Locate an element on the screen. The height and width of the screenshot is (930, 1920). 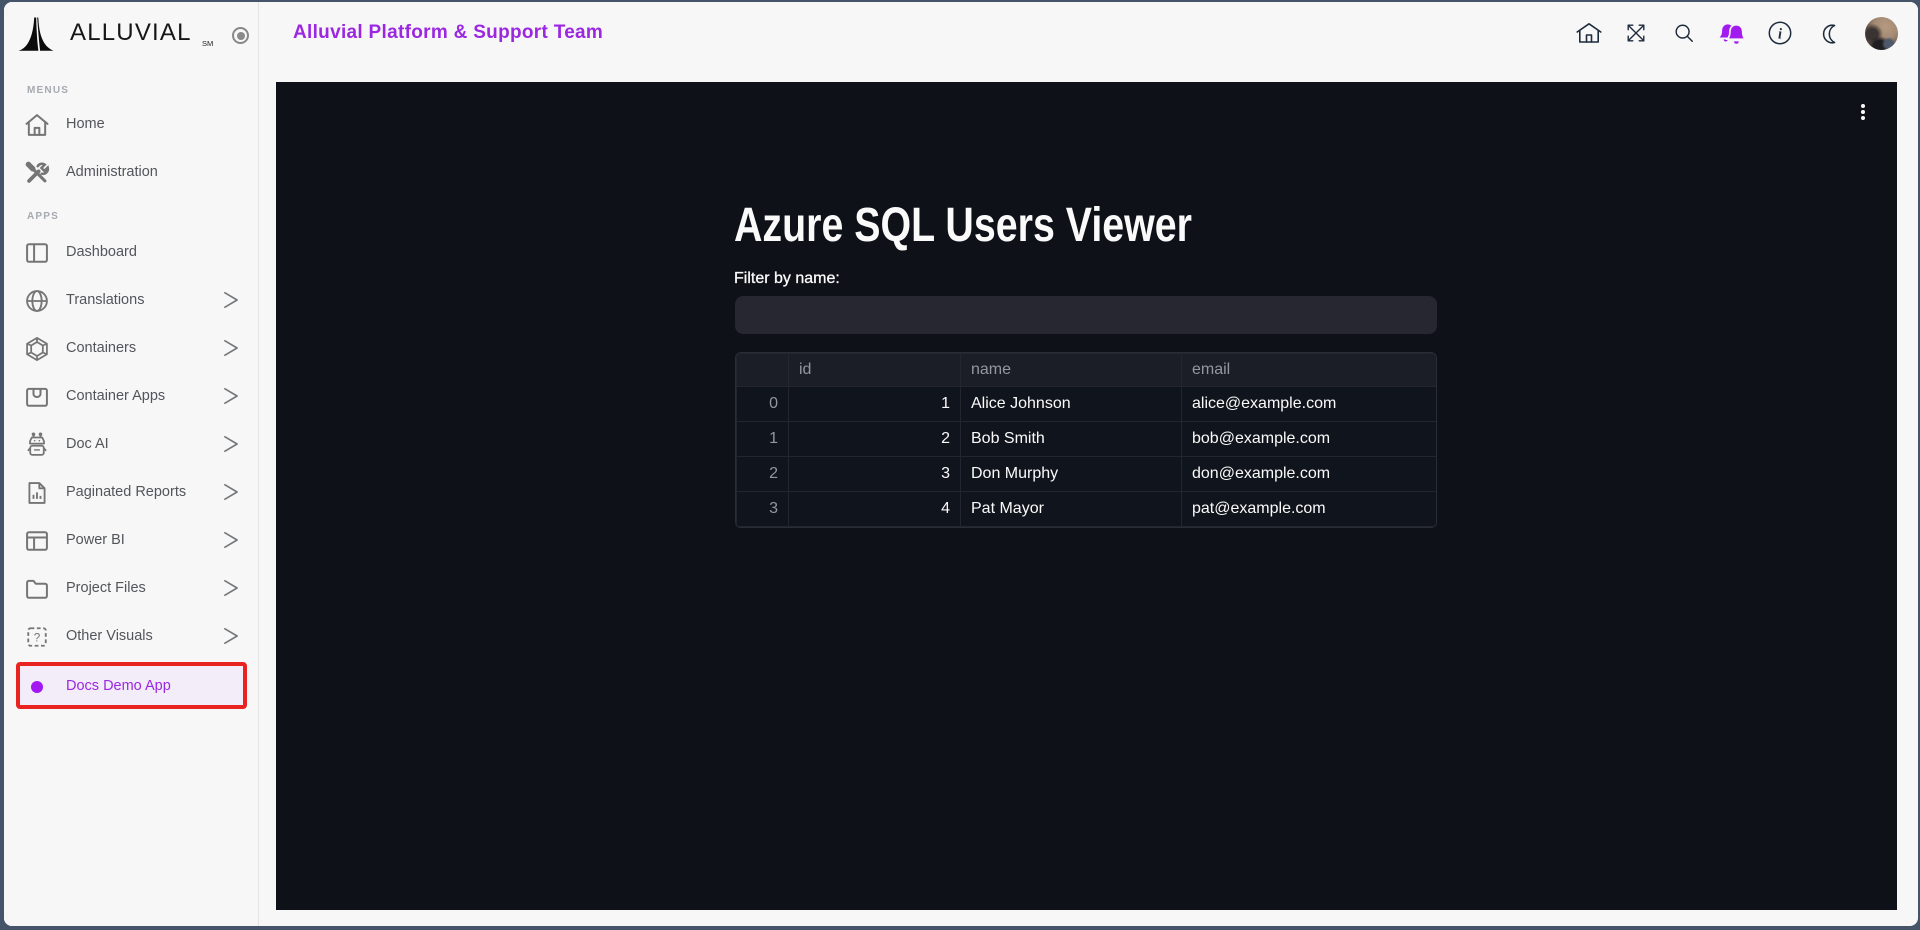
svg-text: i is located at coordinates (1780, 34).